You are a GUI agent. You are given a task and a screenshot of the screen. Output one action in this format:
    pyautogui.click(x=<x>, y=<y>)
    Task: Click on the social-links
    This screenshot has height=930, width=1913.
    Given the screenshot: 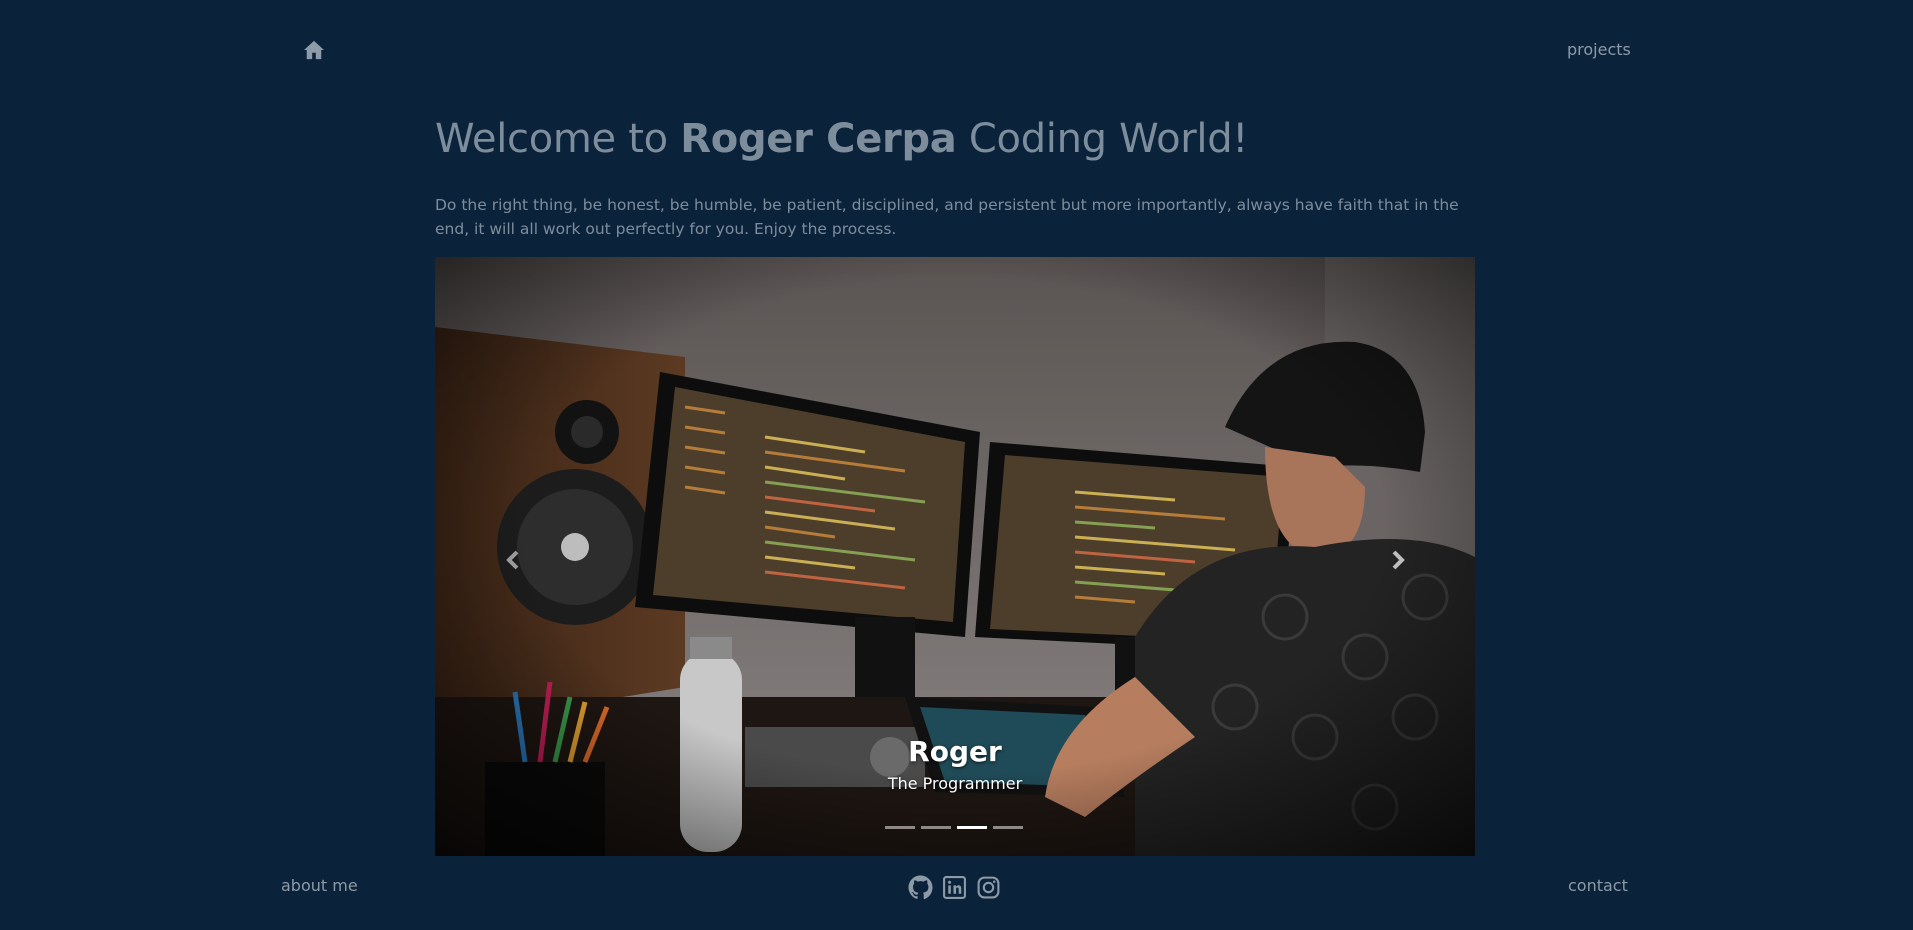 What is the action you would take?
    pyautogui.click(x=954, y=887)
    